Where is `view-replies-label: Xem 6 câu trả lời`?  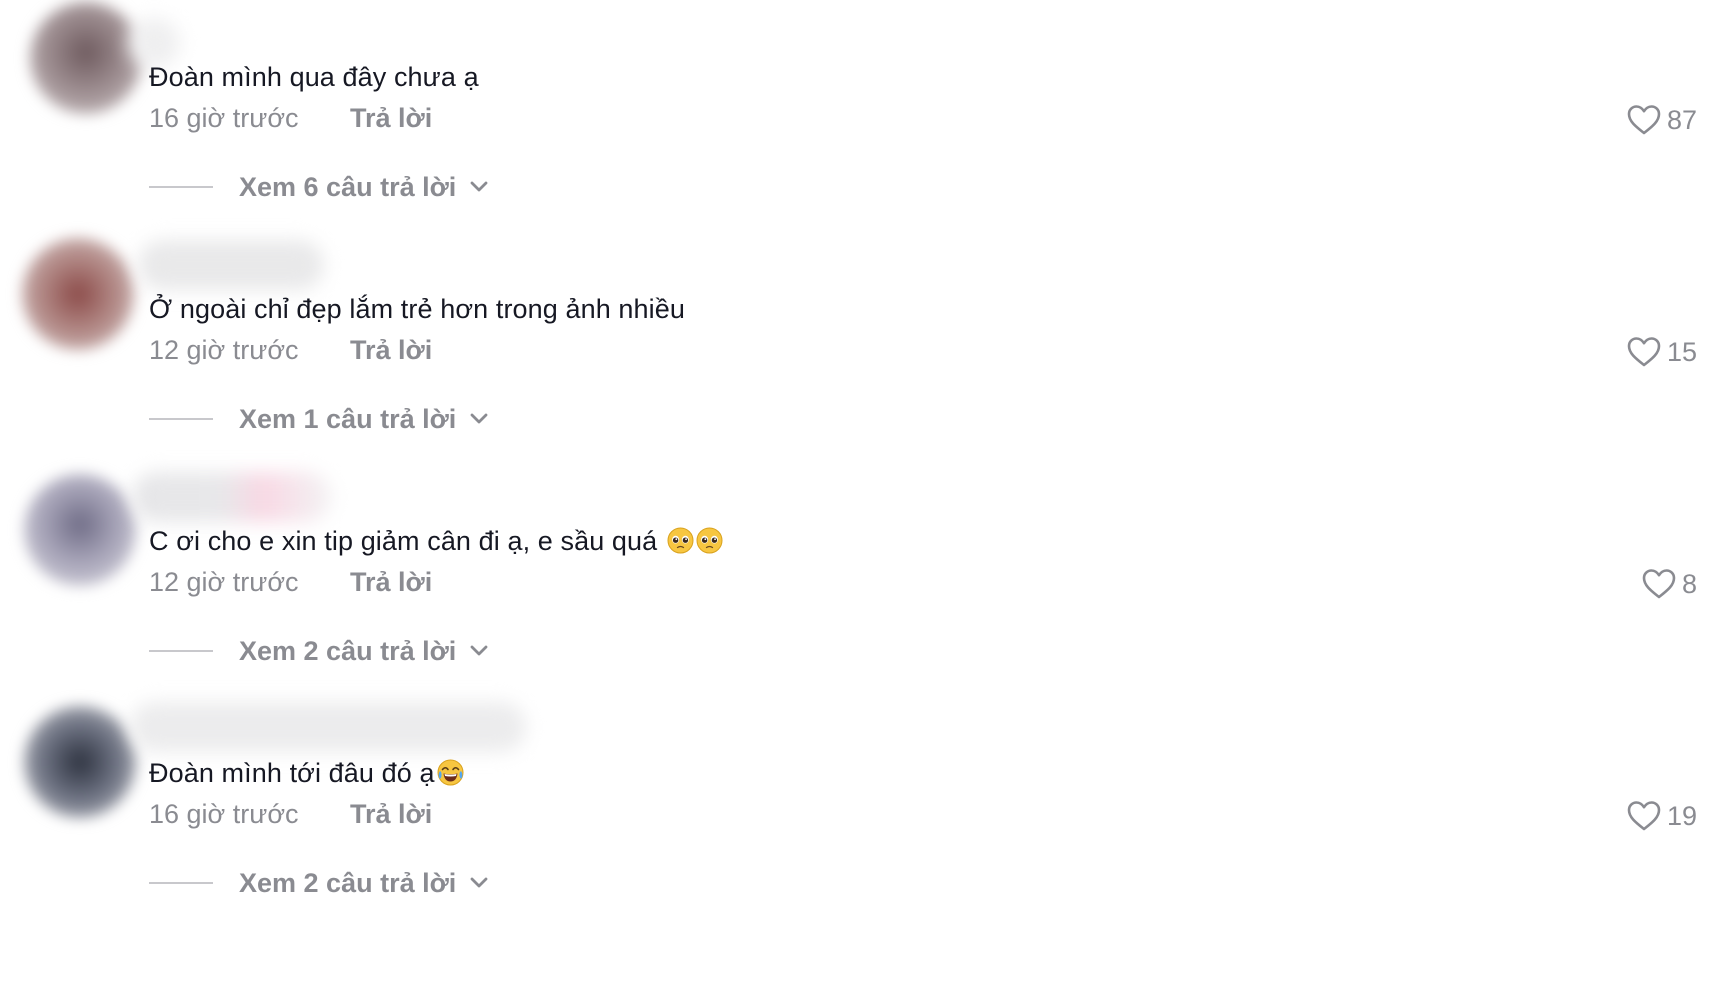
view-replies-label: Xem 6 câu trả lời is located at coordinates (348, 186).